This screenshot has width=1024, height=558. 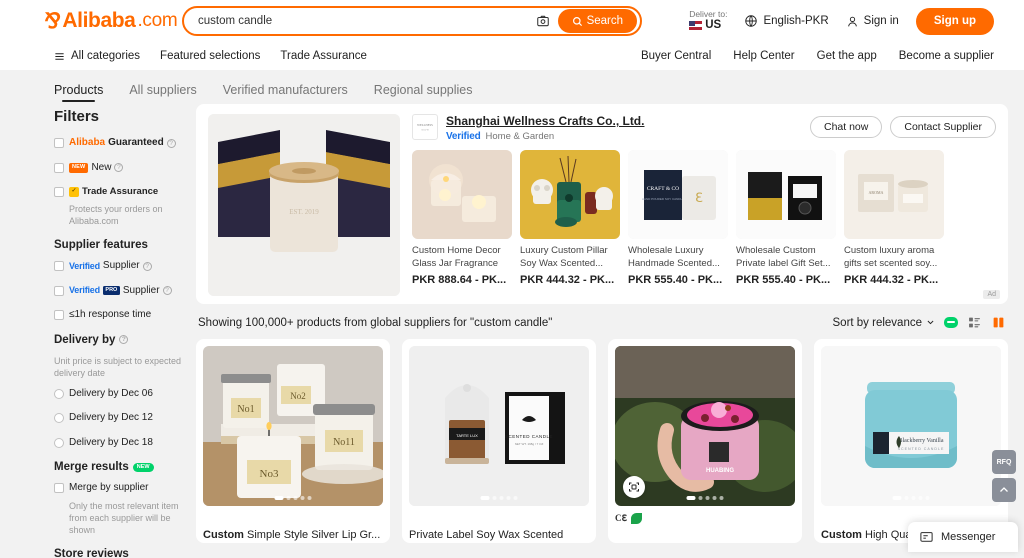 I want to click on all-categories-menu: All categories, so click(x=97, y=56).